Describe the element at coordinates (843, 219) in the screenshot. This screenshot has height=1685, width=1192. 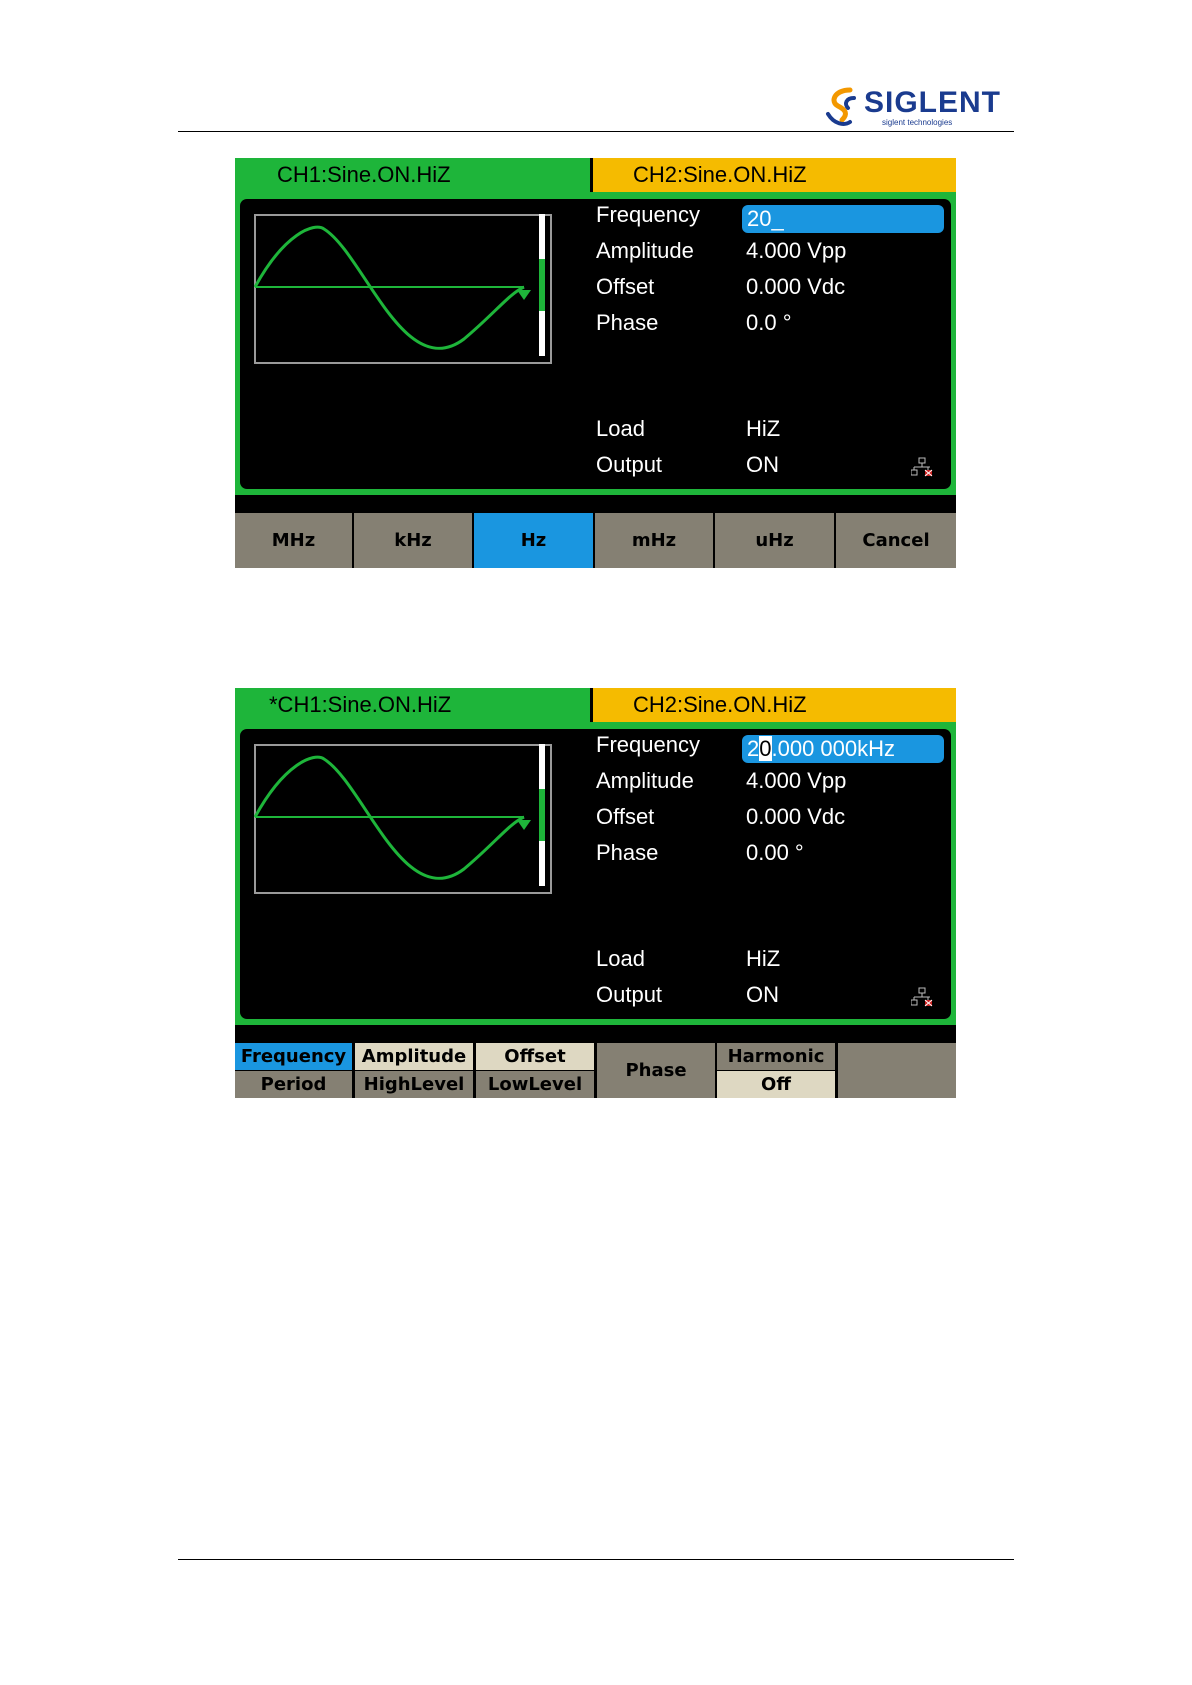
I see `frequency-input: 20_` at that location.